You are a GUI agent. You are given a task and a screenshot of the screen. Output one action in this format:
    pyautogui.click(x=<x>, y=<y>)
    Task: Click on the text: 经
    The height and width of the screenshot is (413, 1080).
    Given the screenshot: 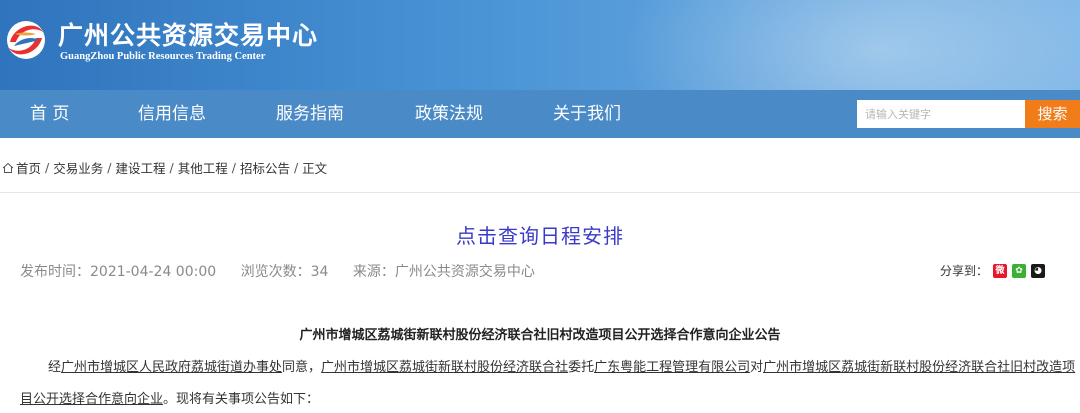 What is the action you would take?
    pyautogui.click(x=55, y=367)
    